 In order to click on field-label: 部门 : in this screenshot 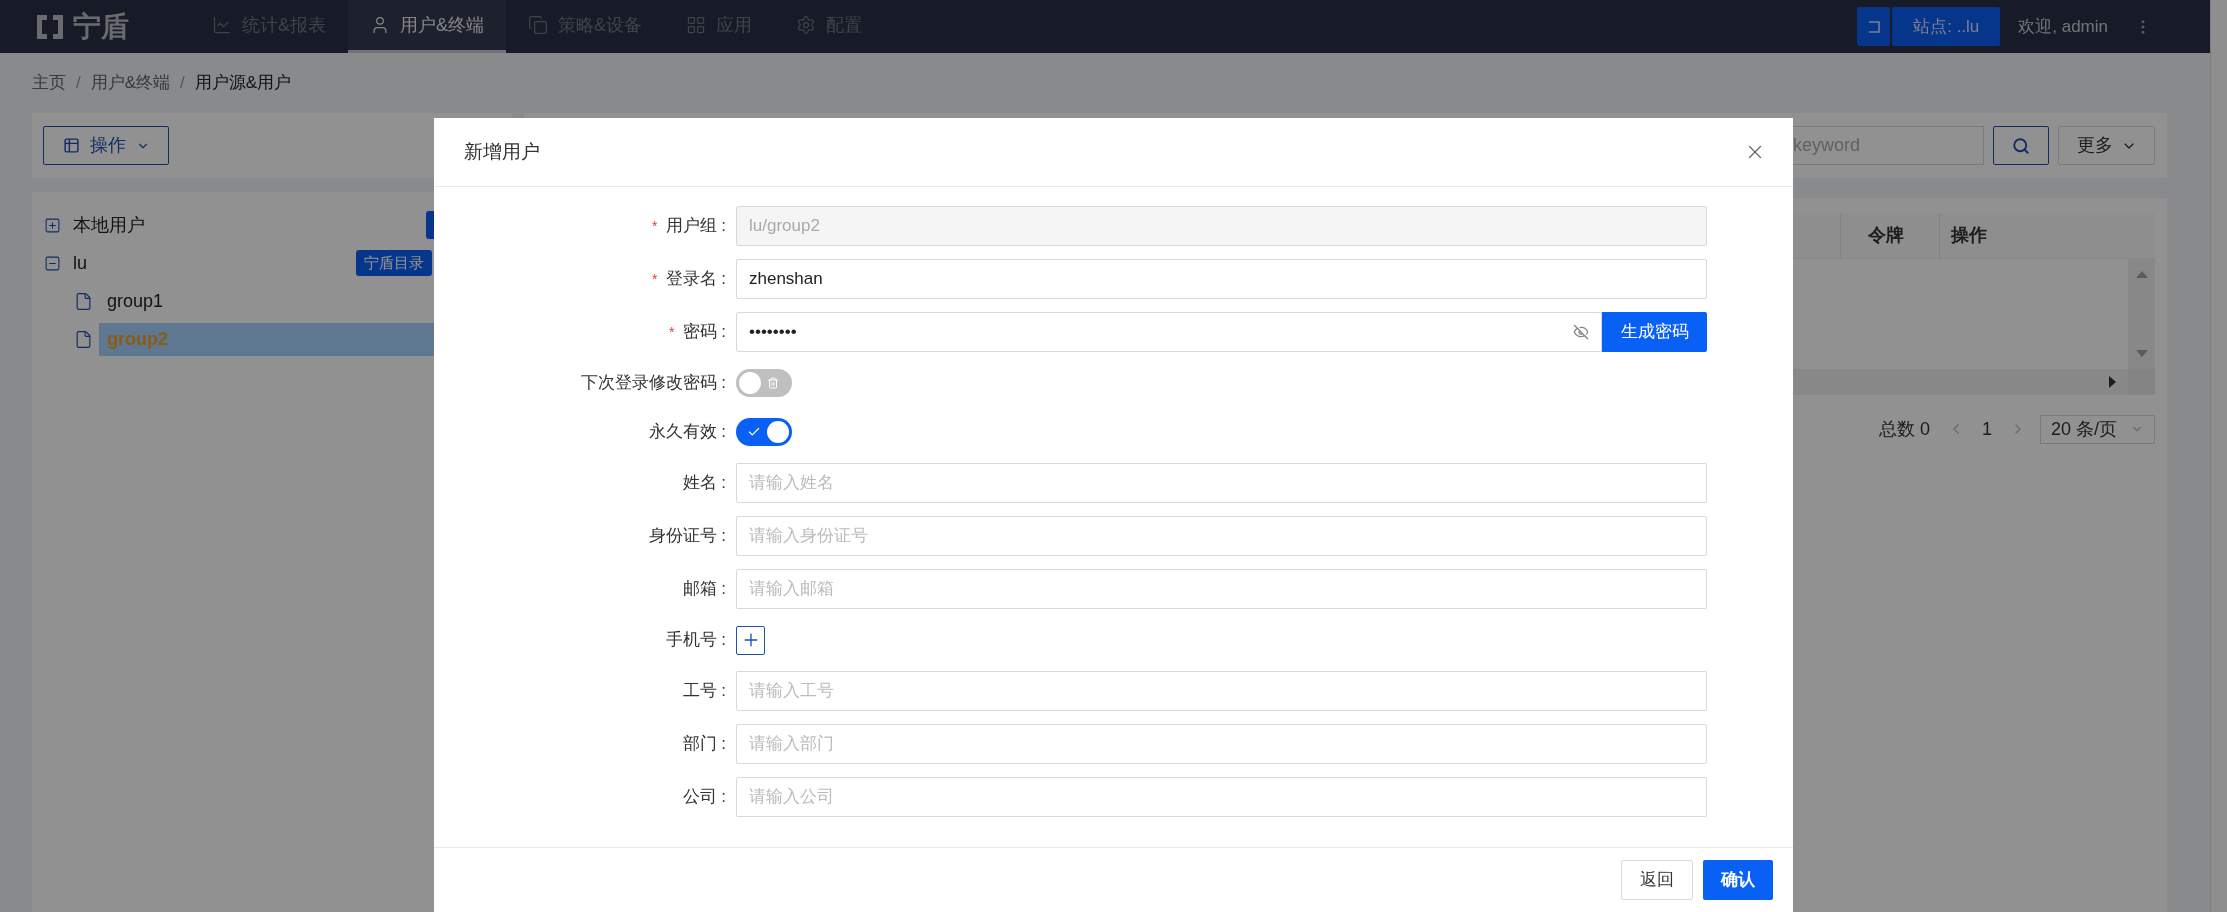, I will do `click(704, 744)`.